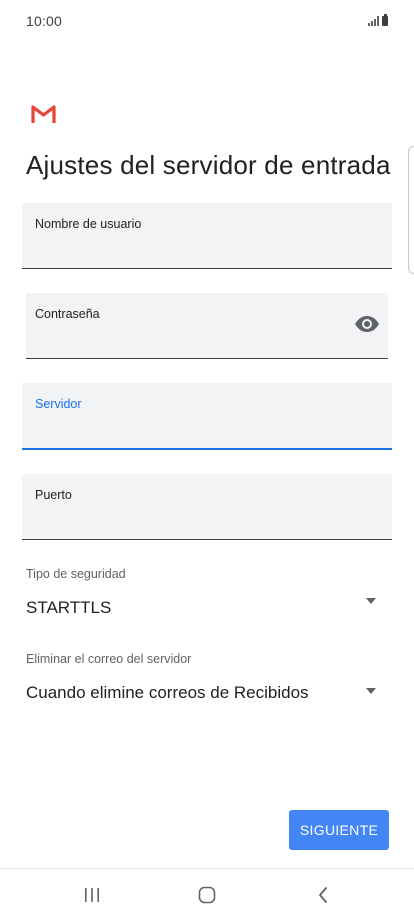 The width and height of the screenshot is (414, 920). What do you see at coordinates (88, 224) in the screenshot?
I see `username-label: Nombre de usuario` at bounding box center [88, 224].